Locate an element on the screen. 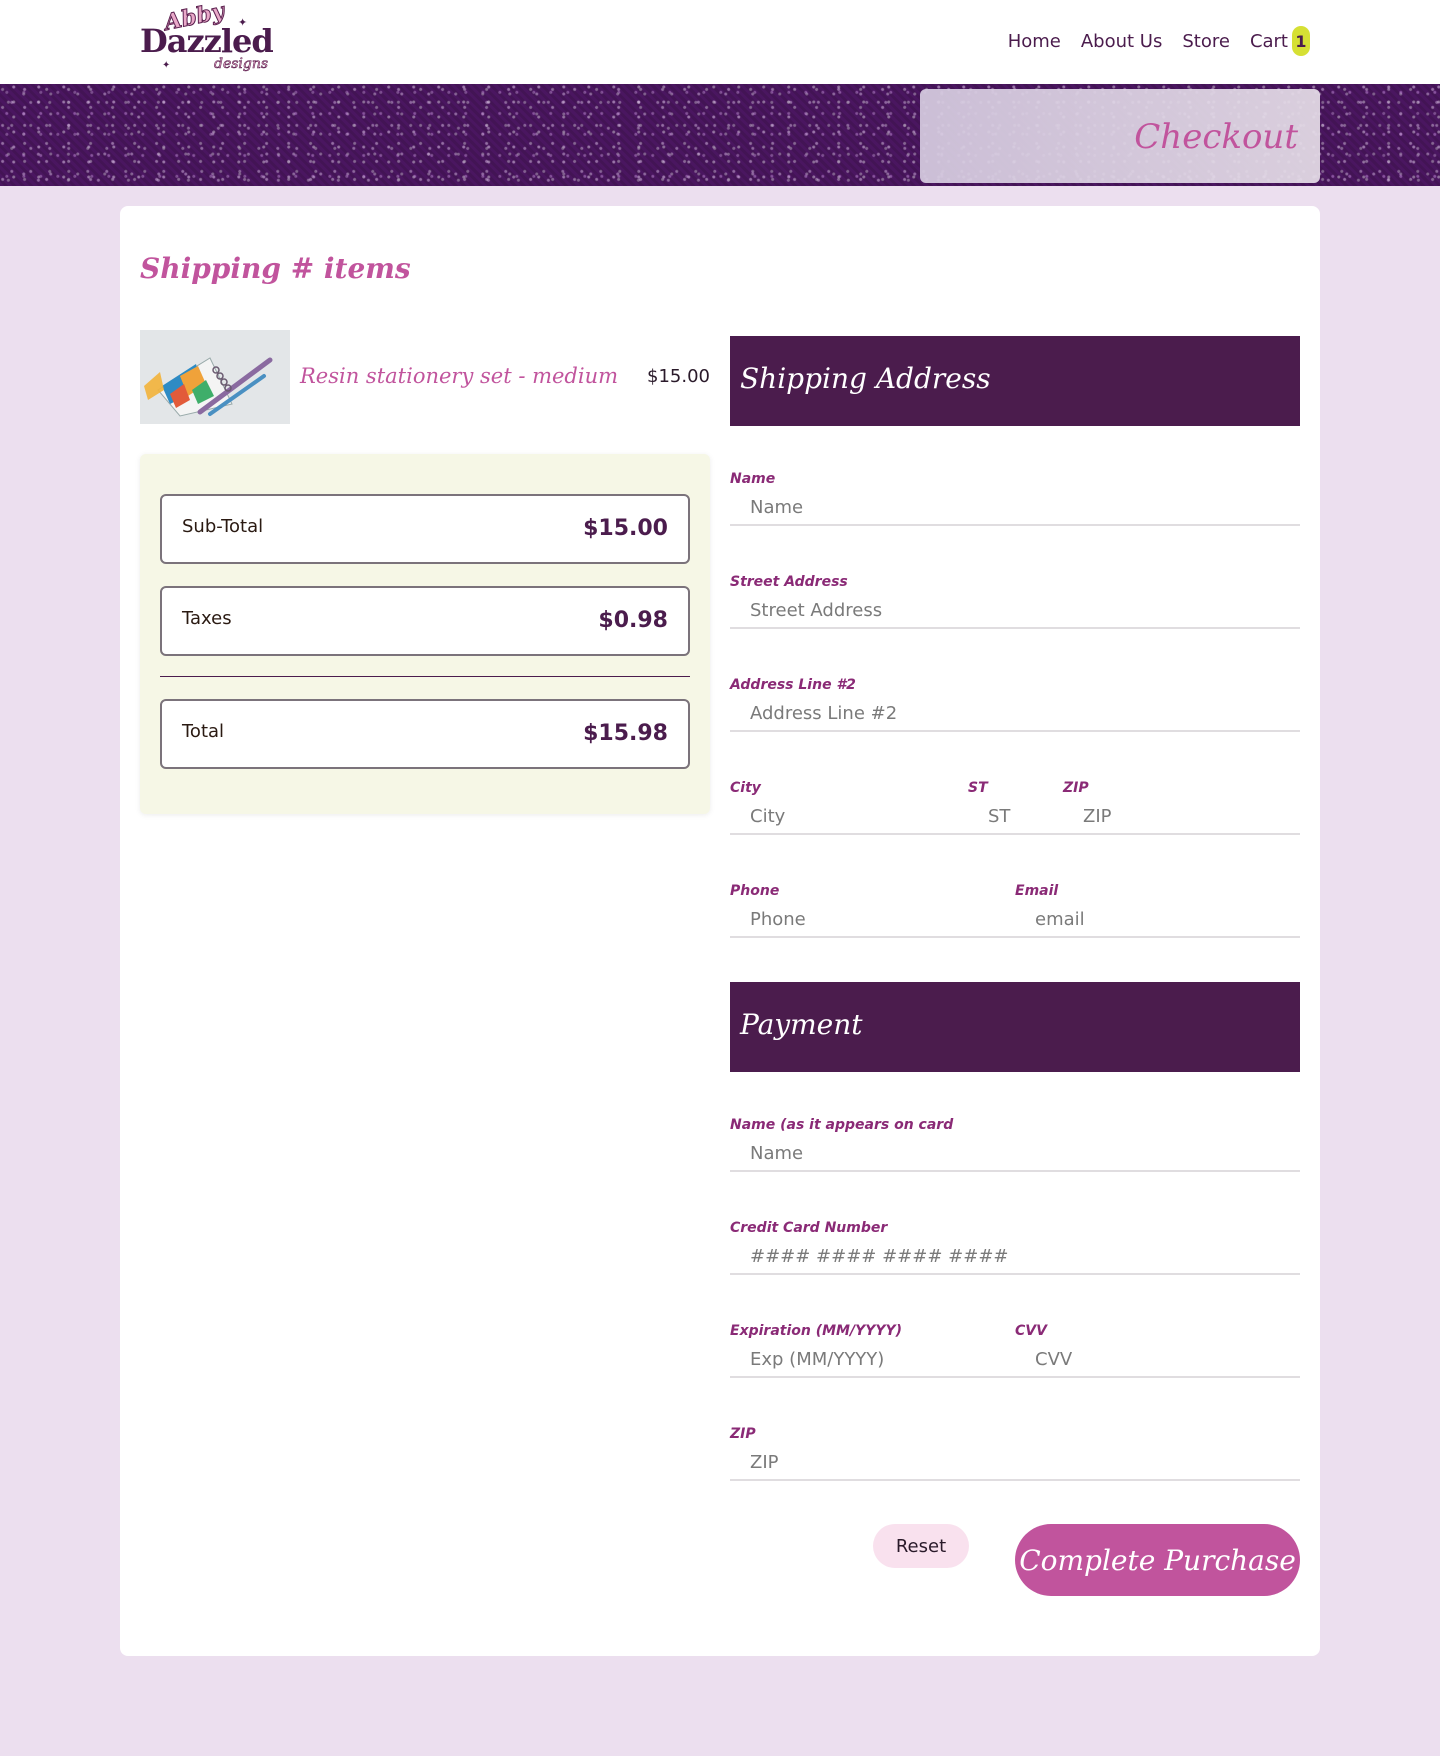 This screenshot has height=1756, width=1440. page-title: Checkout is located at coordinates (1216, 137).